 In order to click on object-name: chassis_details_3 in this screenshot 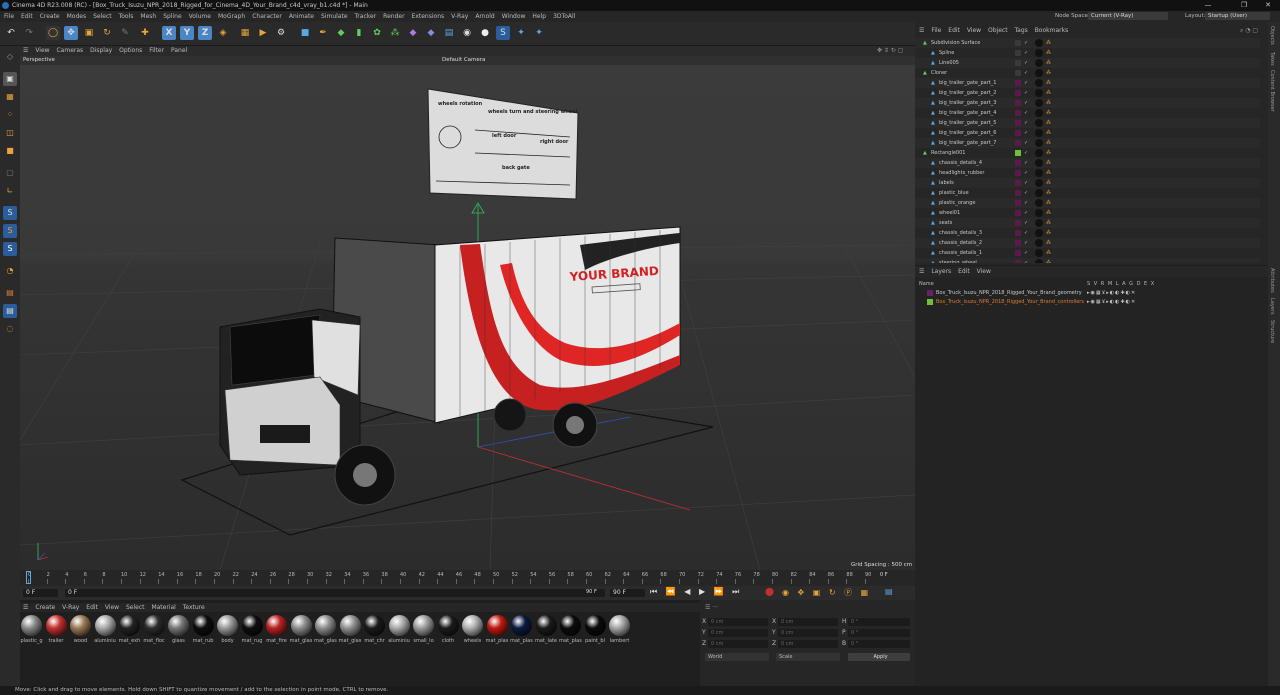, I will do `click(960, 233)`.